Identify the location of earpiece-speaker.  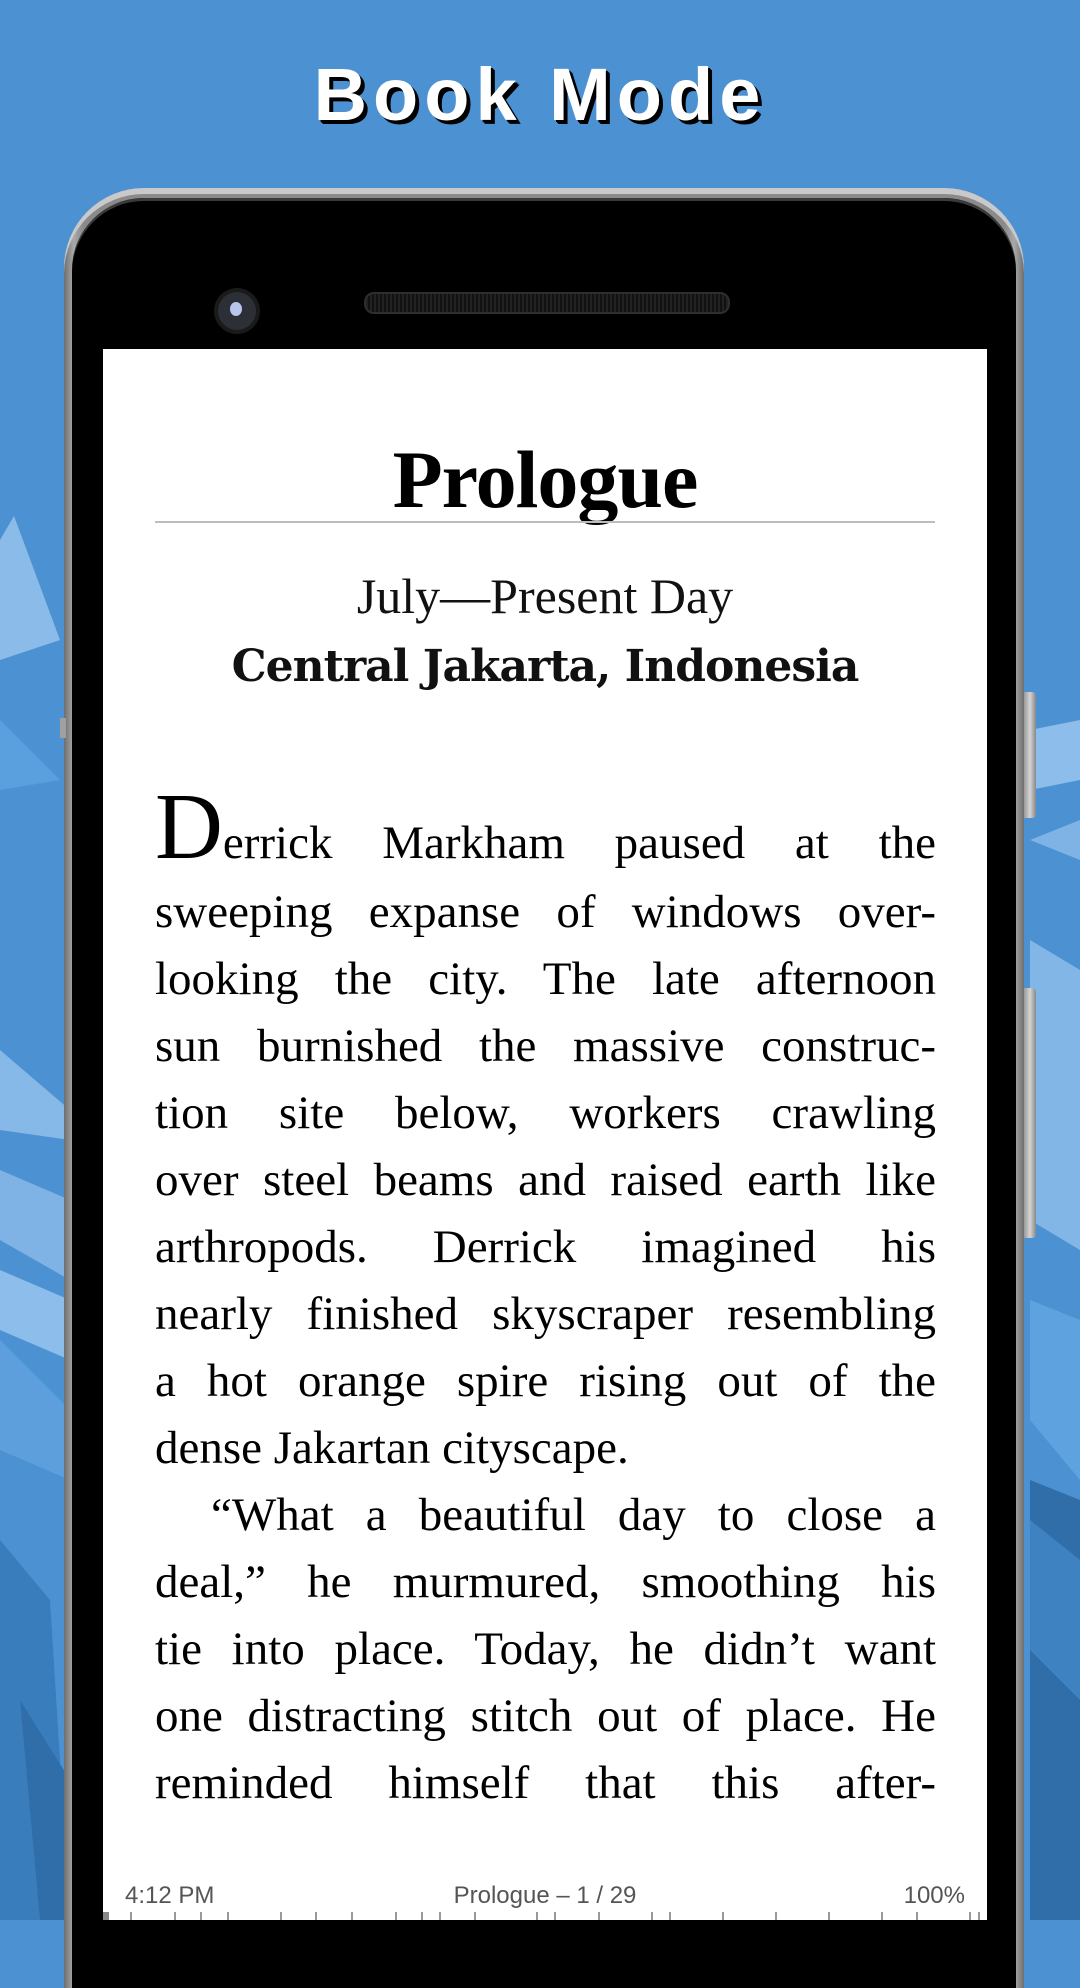
(547, 303).